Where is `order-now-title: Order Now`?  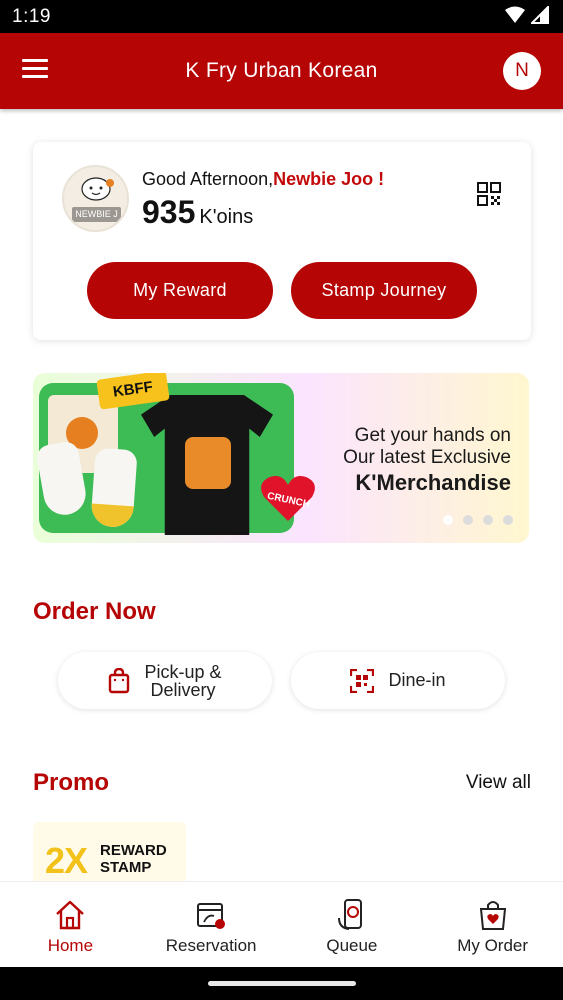
order-now-title: Order Now is located at coordinates (94, 611).